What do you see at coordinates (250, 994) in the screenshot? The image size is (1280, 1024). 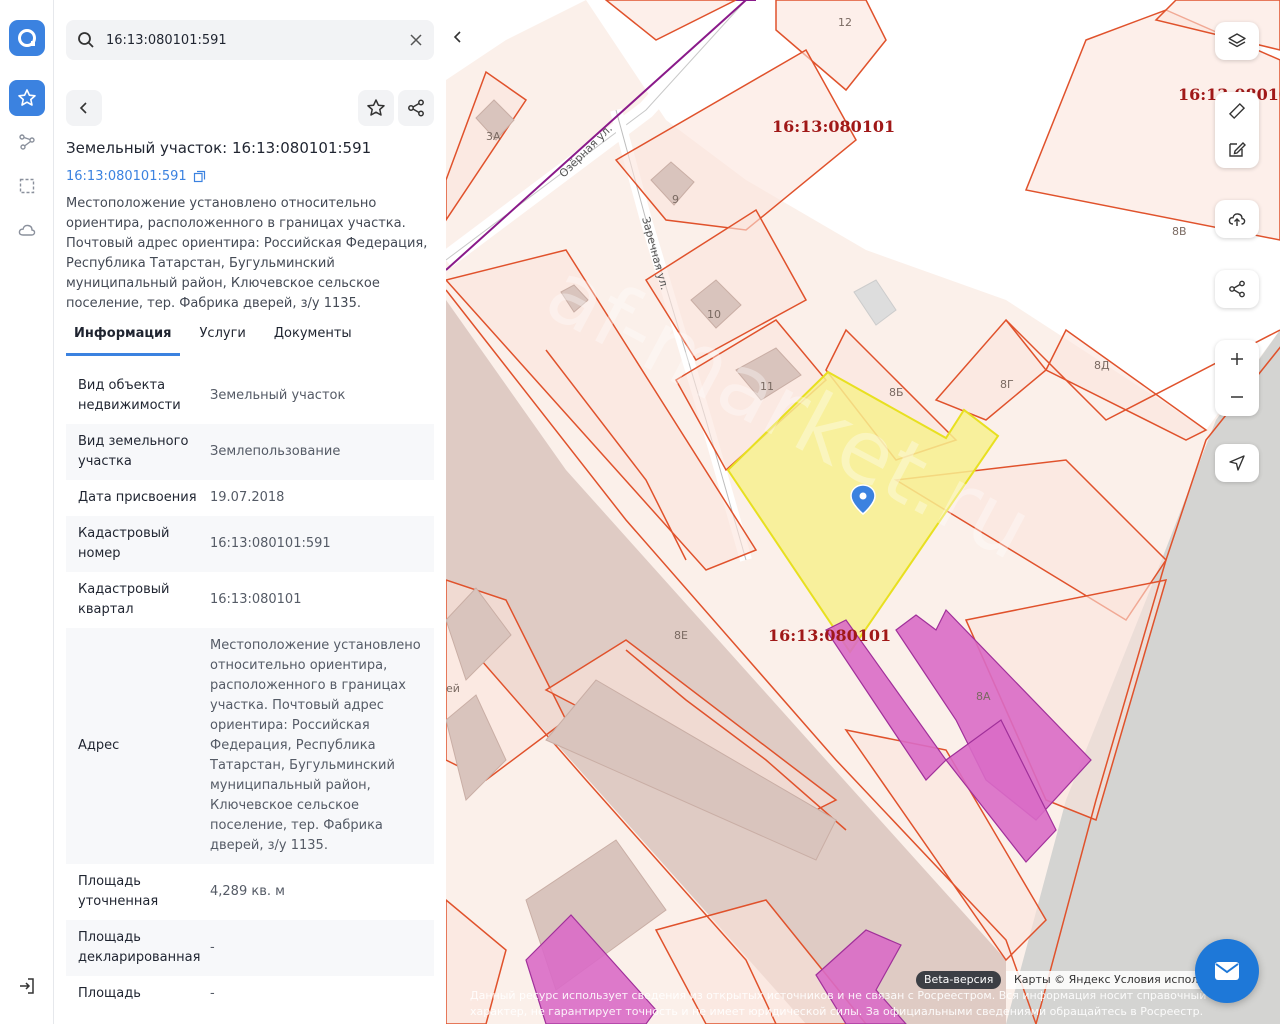 I see `table-row: Площадь -` at bounding box center [250, 994].